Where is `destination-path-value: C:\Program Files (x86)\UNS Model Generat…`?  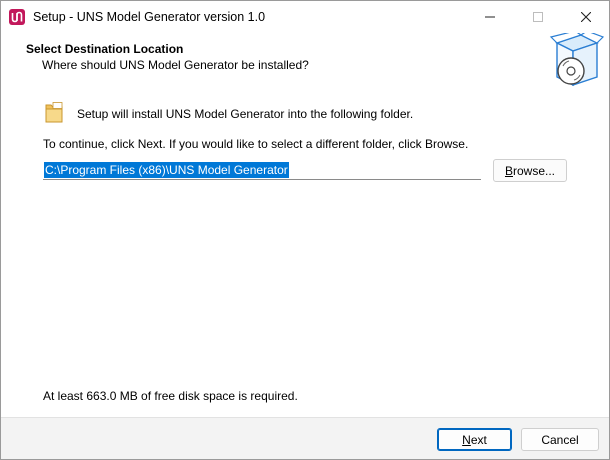 destination-path-value: C:\Program Files (x86)\UNS Model Generat… is located at coordinates (166, 169).